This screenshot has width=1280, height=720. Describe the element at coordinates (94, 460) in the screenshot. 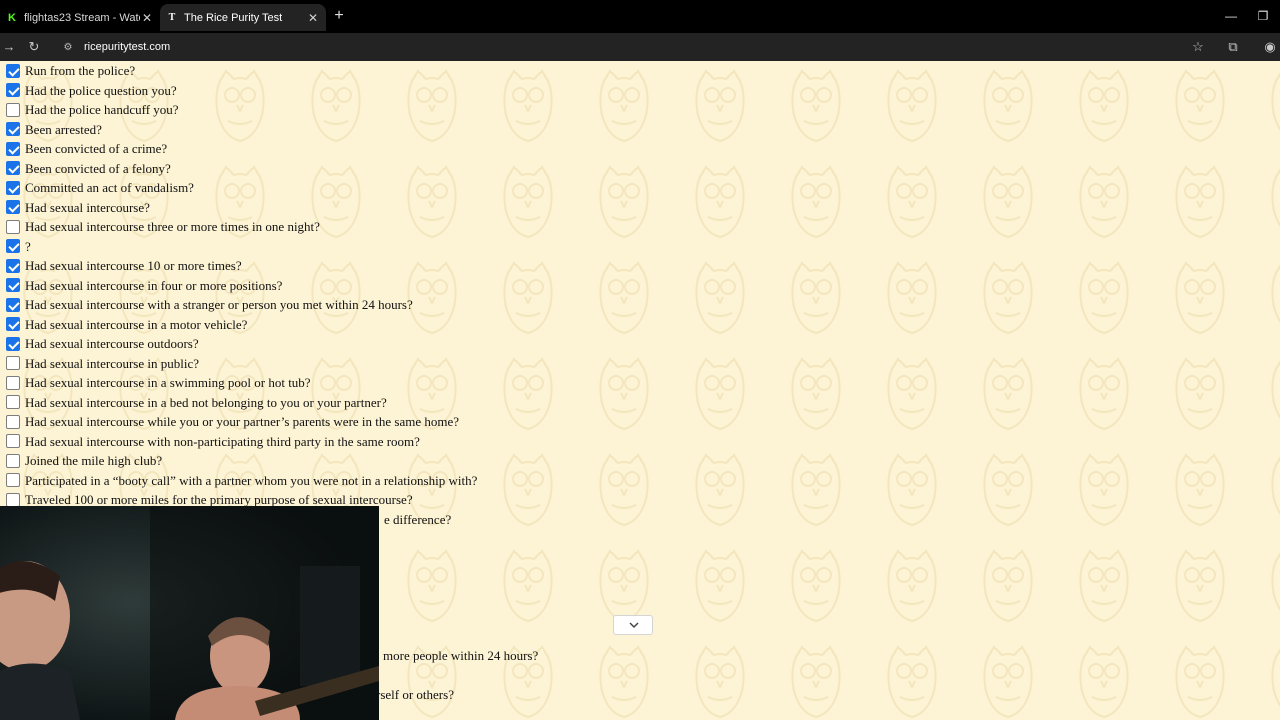

I see `question-text: Joined the mile high club?` at that location.